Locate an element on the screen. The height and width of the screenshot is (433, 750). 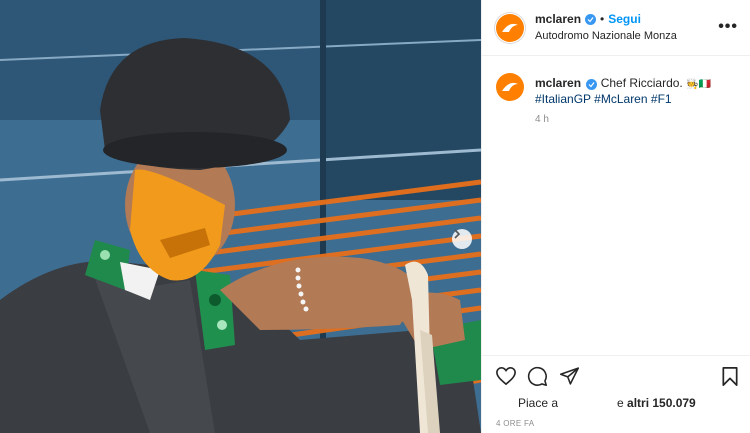
avatar is located at coordinates (510, 28).